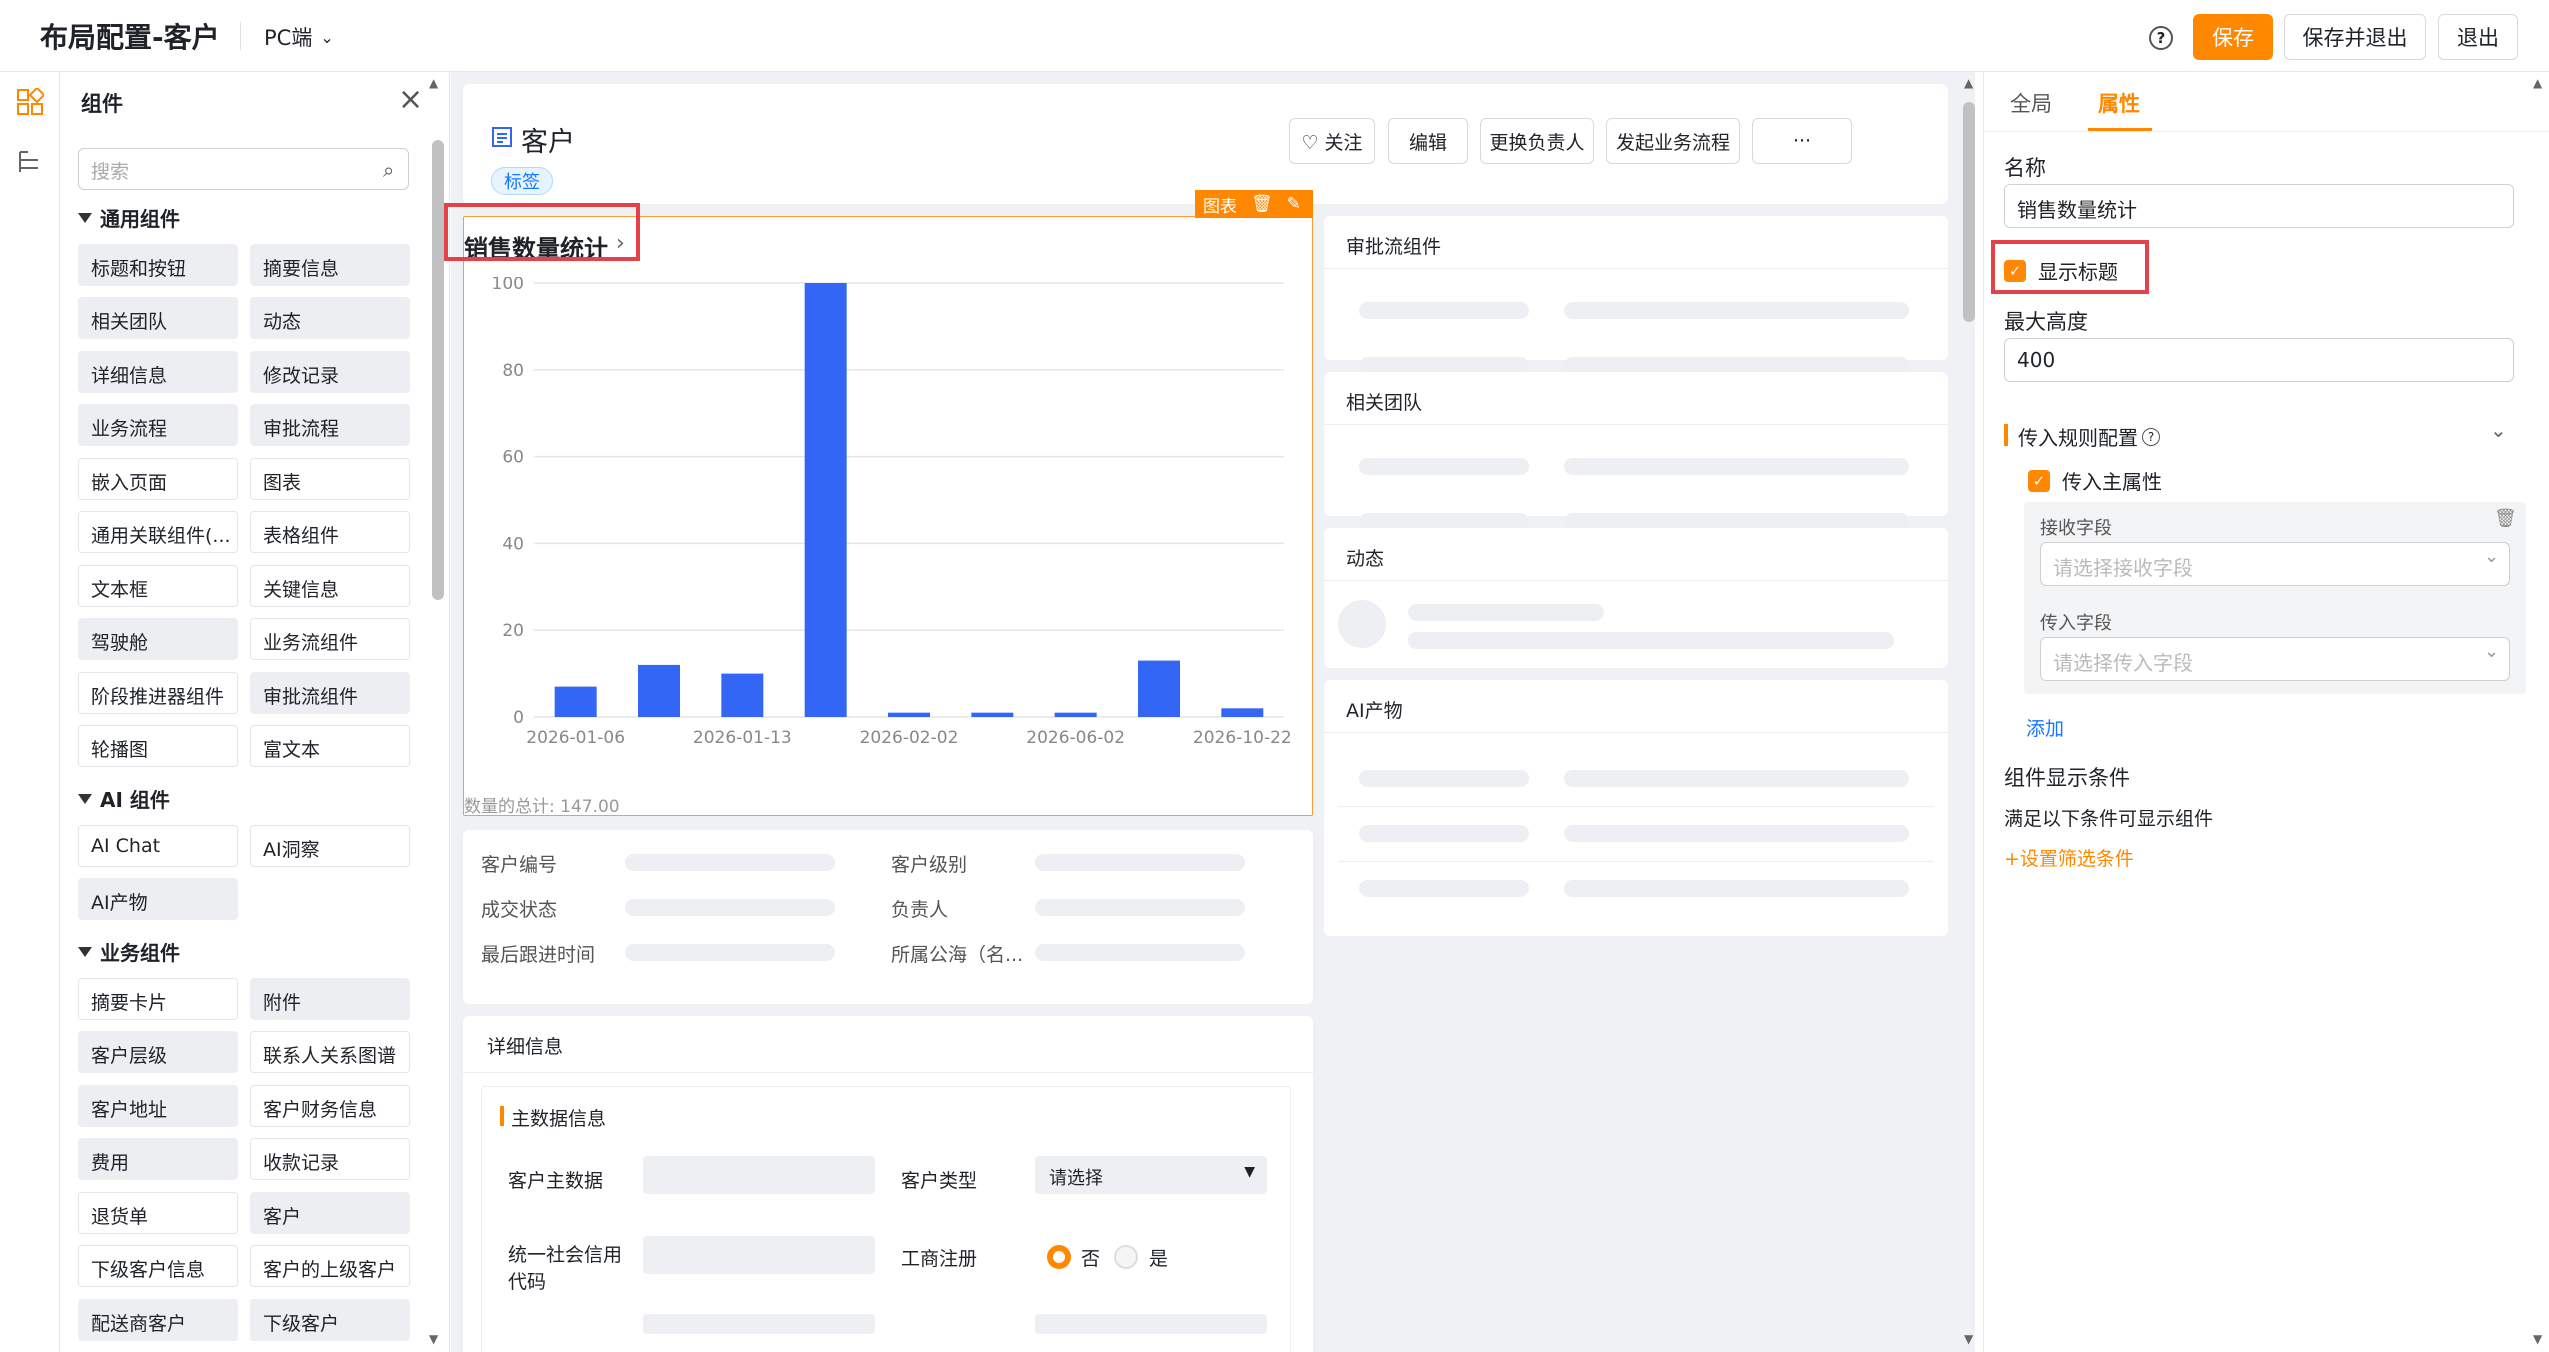  I want to click on components-icon, so click(30, 102).